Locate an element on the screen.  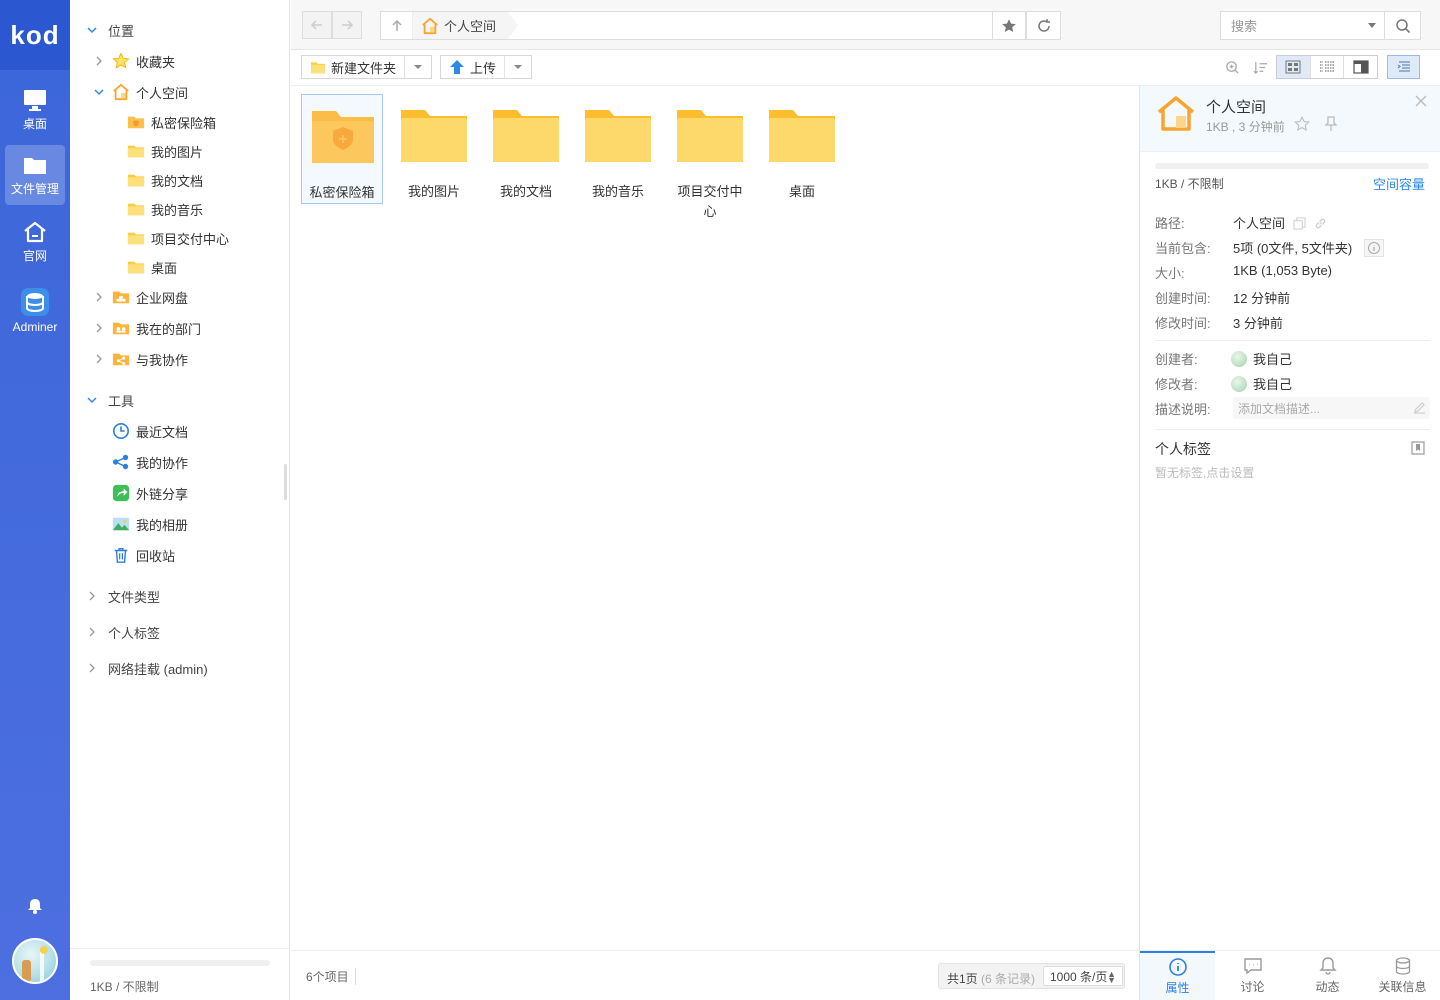
prop-value: 12 分钟前 is located at coordinates (1262, 298).